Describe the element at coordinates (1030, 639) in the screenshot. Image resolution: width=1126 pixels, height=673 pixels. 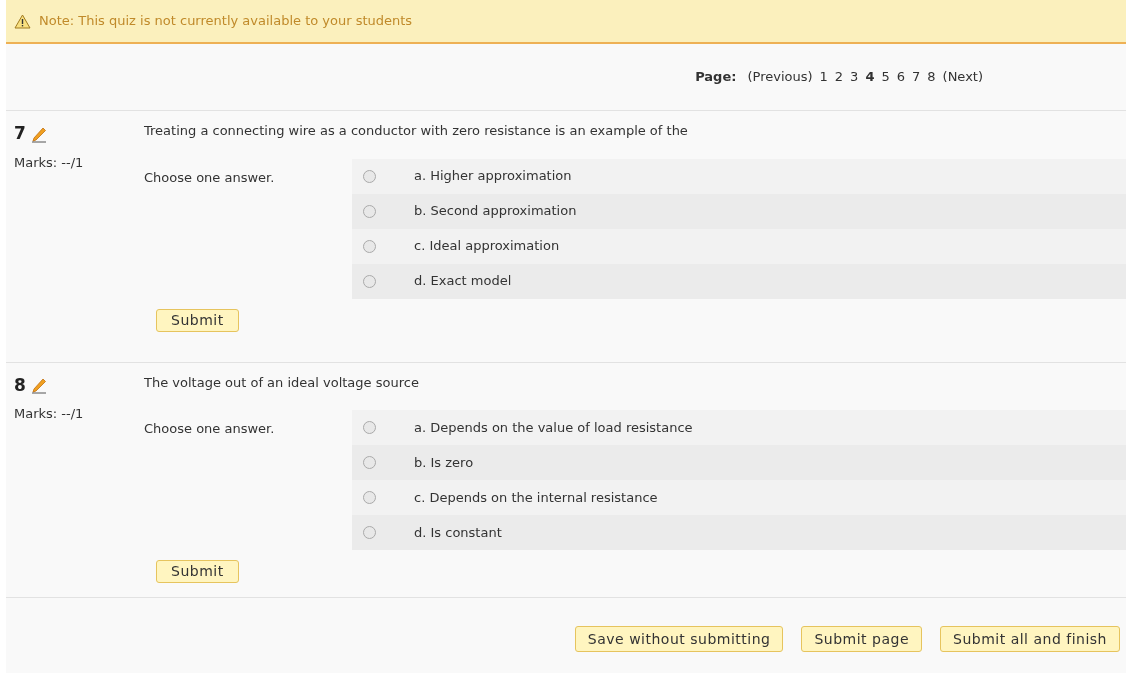
I see `action-button: Submit all and finish` at that location.